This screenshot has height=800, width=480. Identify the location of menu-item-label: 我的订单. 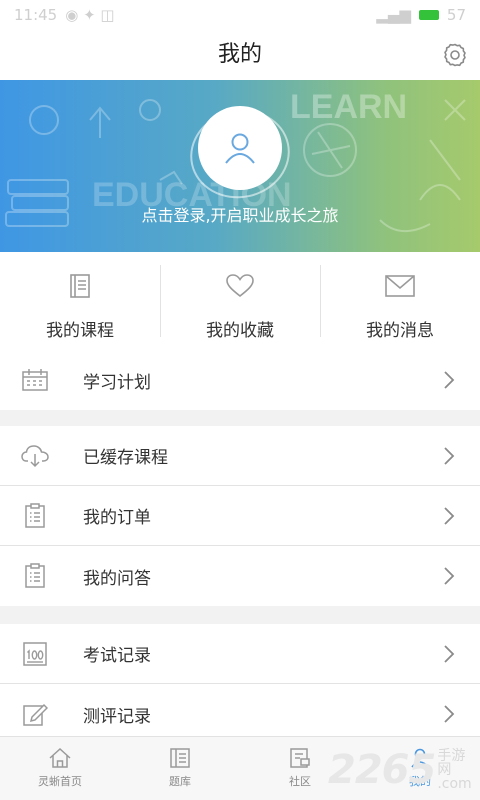
(117, 518).